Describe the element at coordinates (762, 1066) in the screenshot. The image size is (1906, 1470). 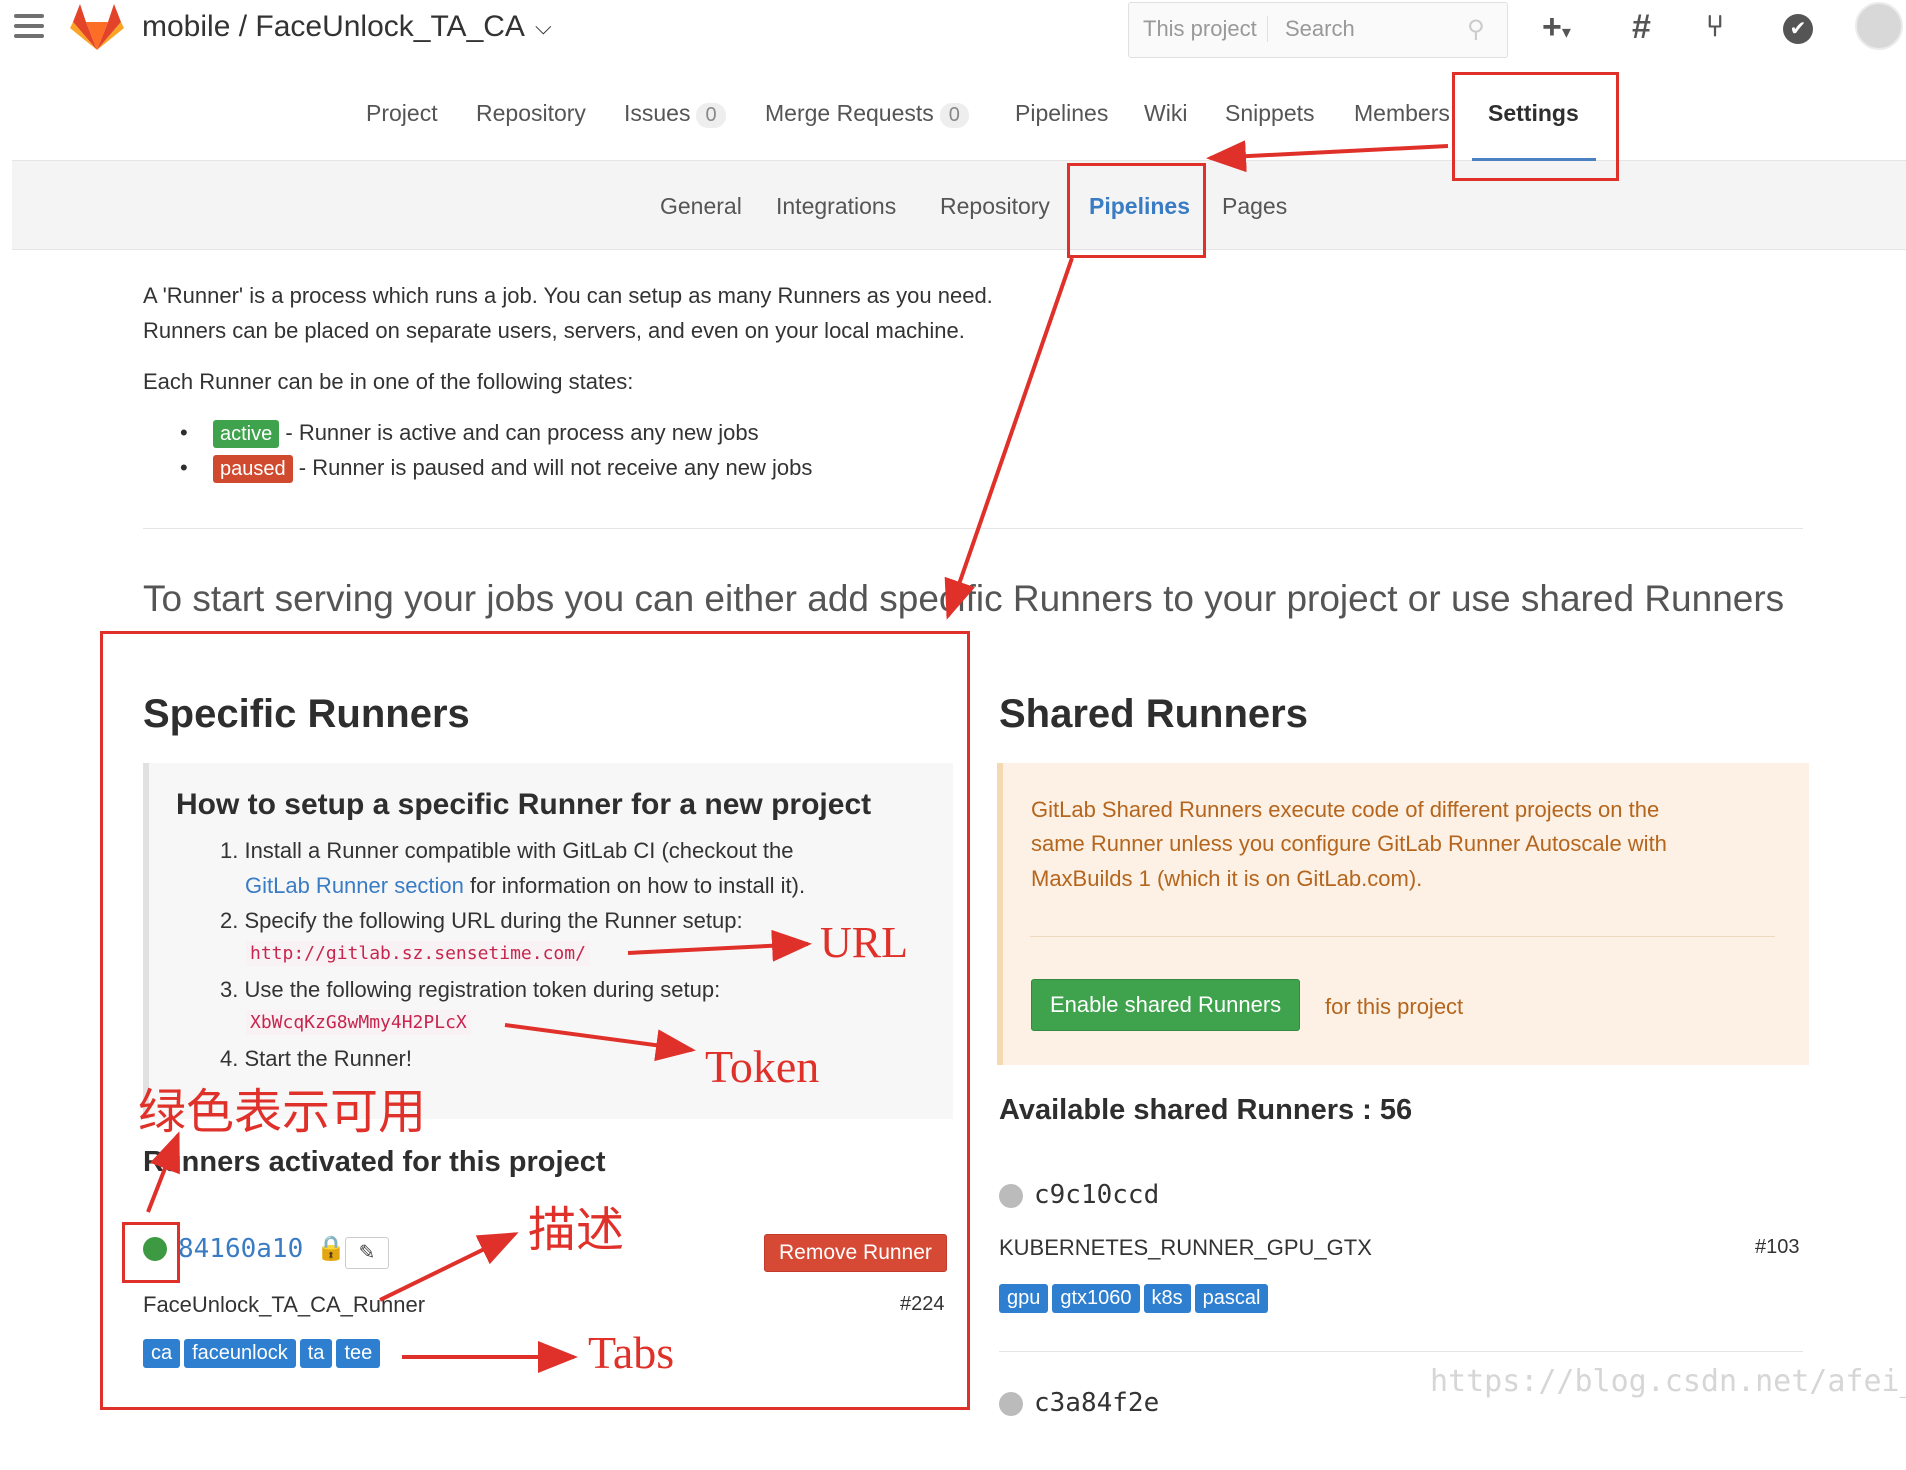
I see `annotation-token: Token` at that location.